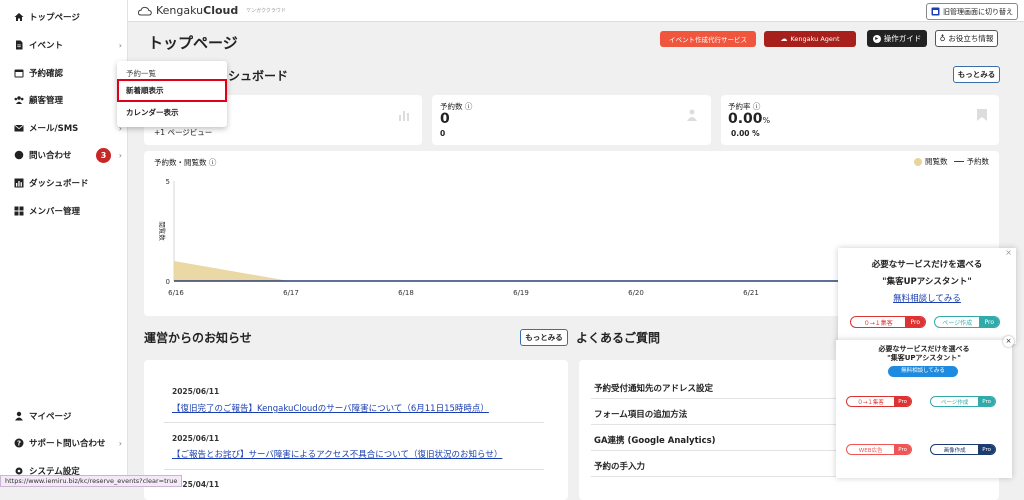 The width and height of the screenshot is (1024, 500). What do you see at coordinates (19, 416) in the screenshot?
I see `person-icon` at bounding box center [19, 416].